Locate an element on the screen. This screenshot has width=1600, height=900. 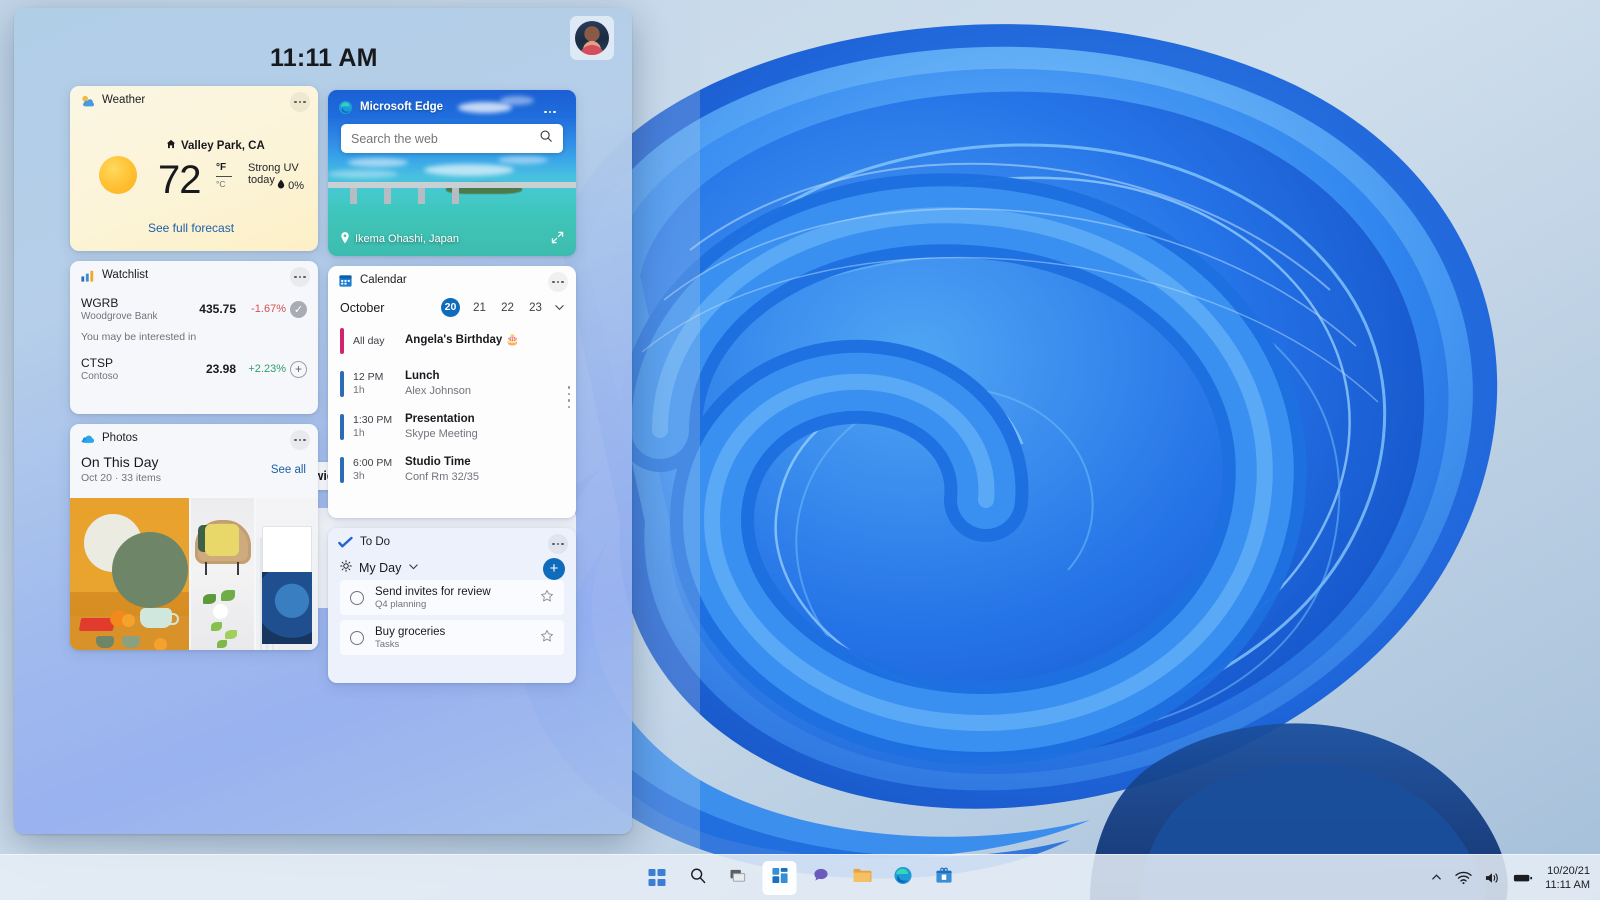
chart-bars-icon is located at coordinates (87, 275).